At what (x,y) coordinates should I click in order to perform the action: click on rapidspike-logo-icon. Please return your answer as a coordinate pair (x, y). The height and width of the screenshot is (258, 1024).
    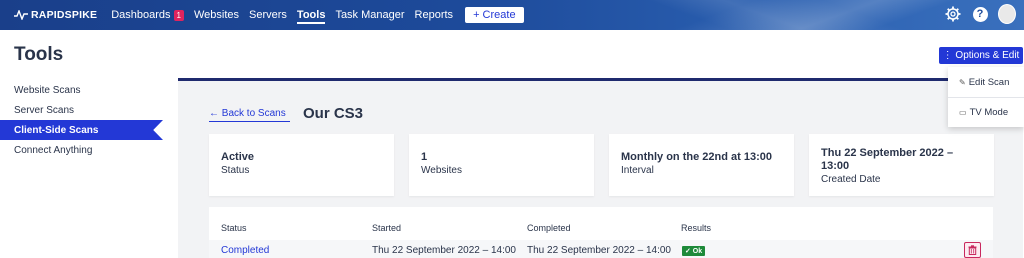
    Looking at the image, I should click on (21, 15).